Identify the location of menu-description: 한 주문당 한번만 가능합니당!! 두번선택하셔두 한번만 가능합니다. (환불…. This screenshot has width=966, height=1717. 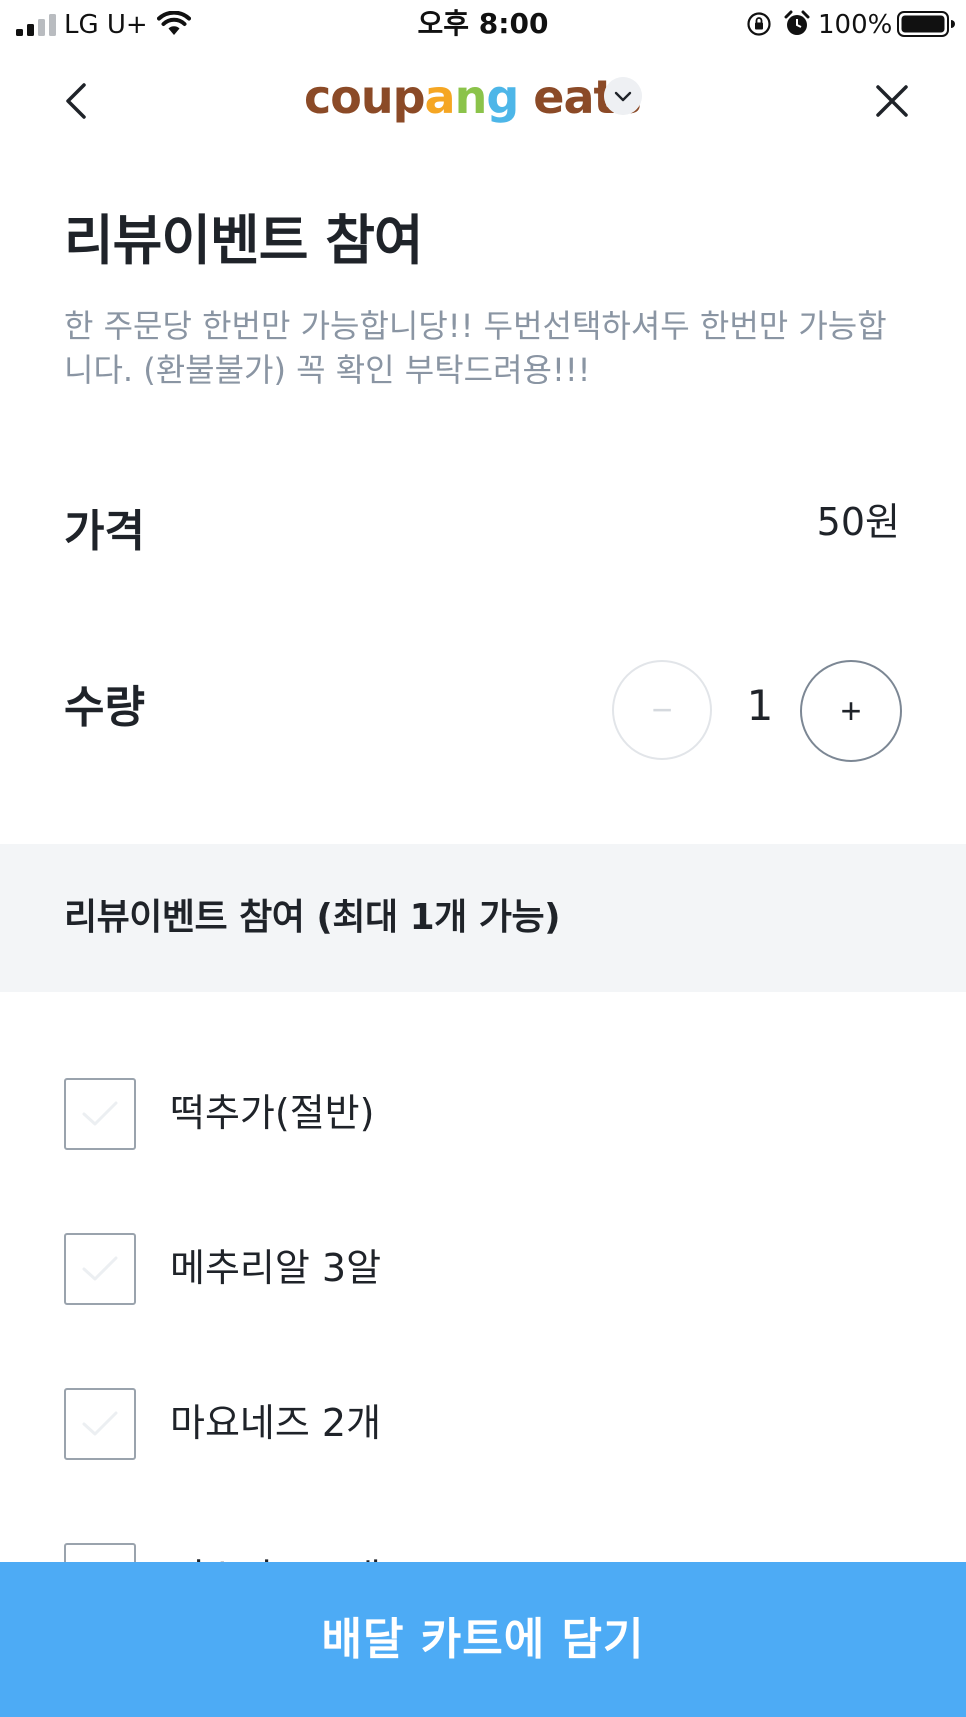
(475, 348).